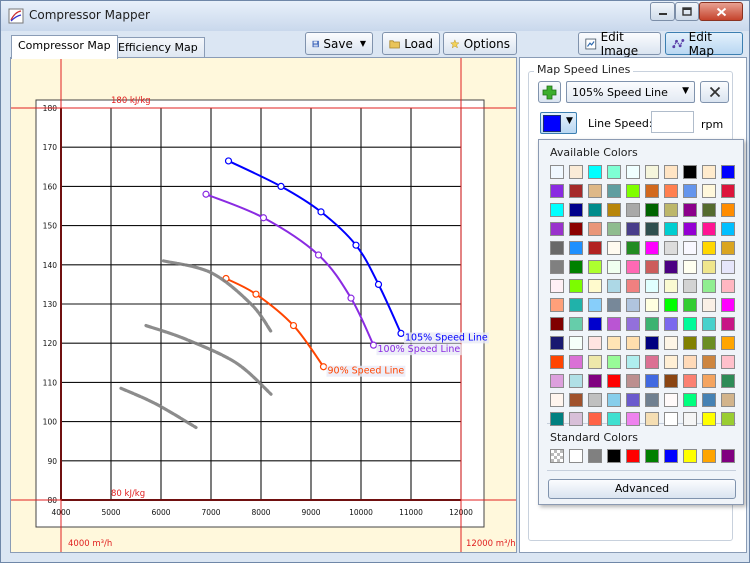 The image size is (750, 563). I want to click on title-bar: Compressor Mapper, so click(375, 16).